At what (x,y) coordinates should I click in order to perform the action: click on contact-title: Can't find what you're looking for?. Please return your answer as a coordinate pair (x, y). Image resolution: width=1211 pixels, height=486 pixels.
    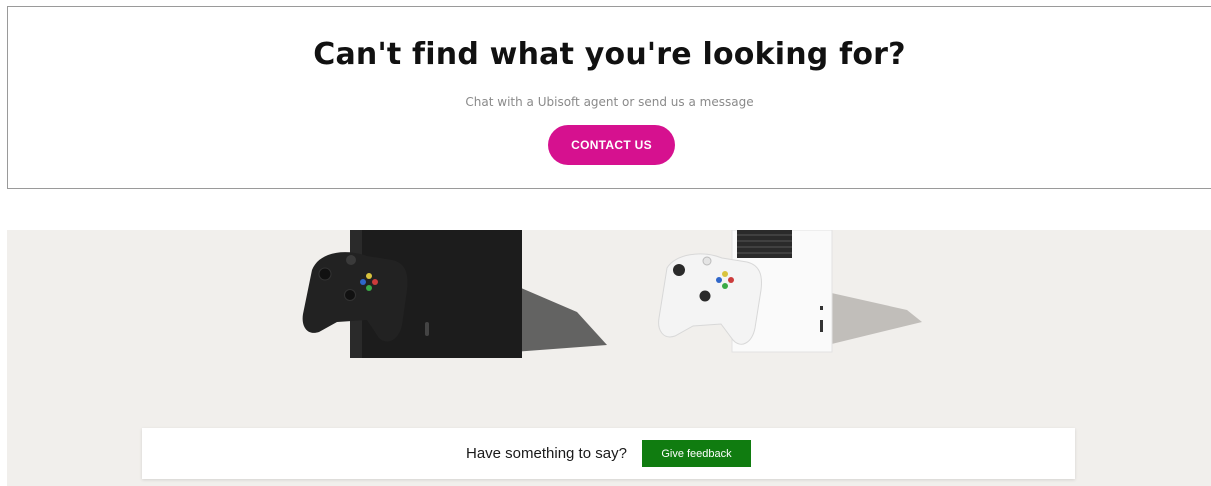
    Looking at the image, I should click on (609, 54).